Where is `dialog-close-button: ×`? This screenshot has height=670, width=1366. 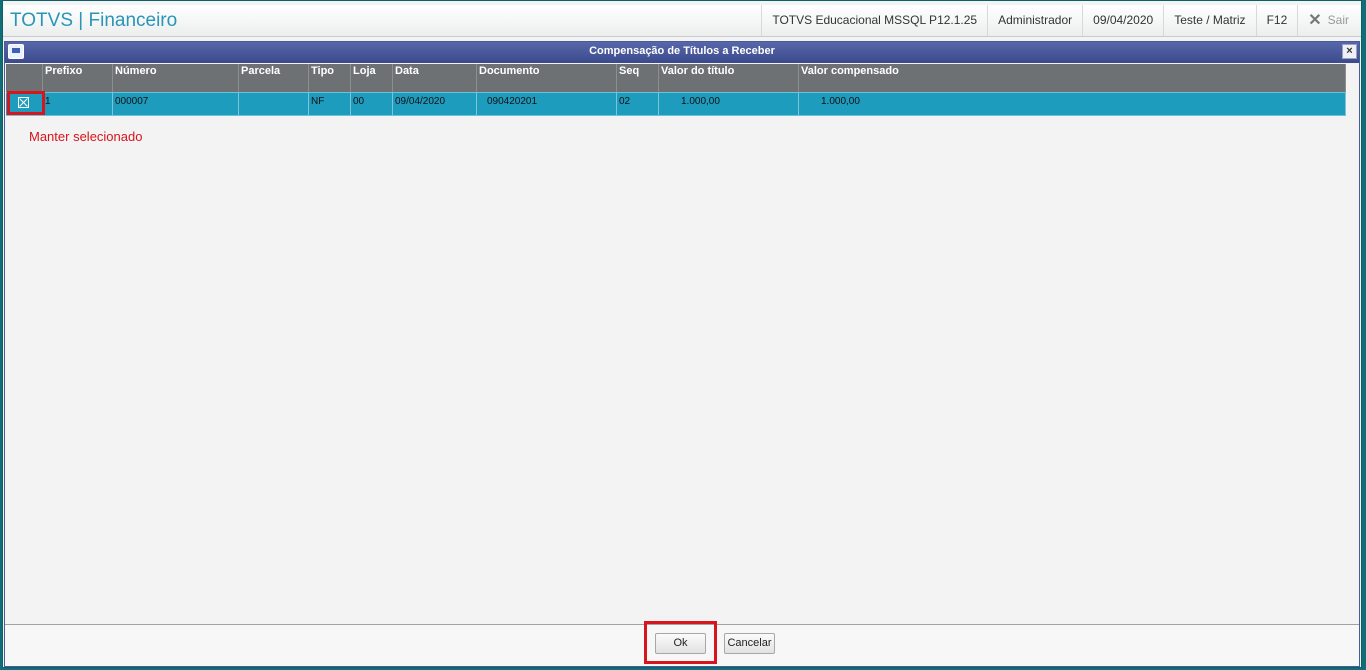 dialog-close-button: × is located at coordinates (1349, 51).